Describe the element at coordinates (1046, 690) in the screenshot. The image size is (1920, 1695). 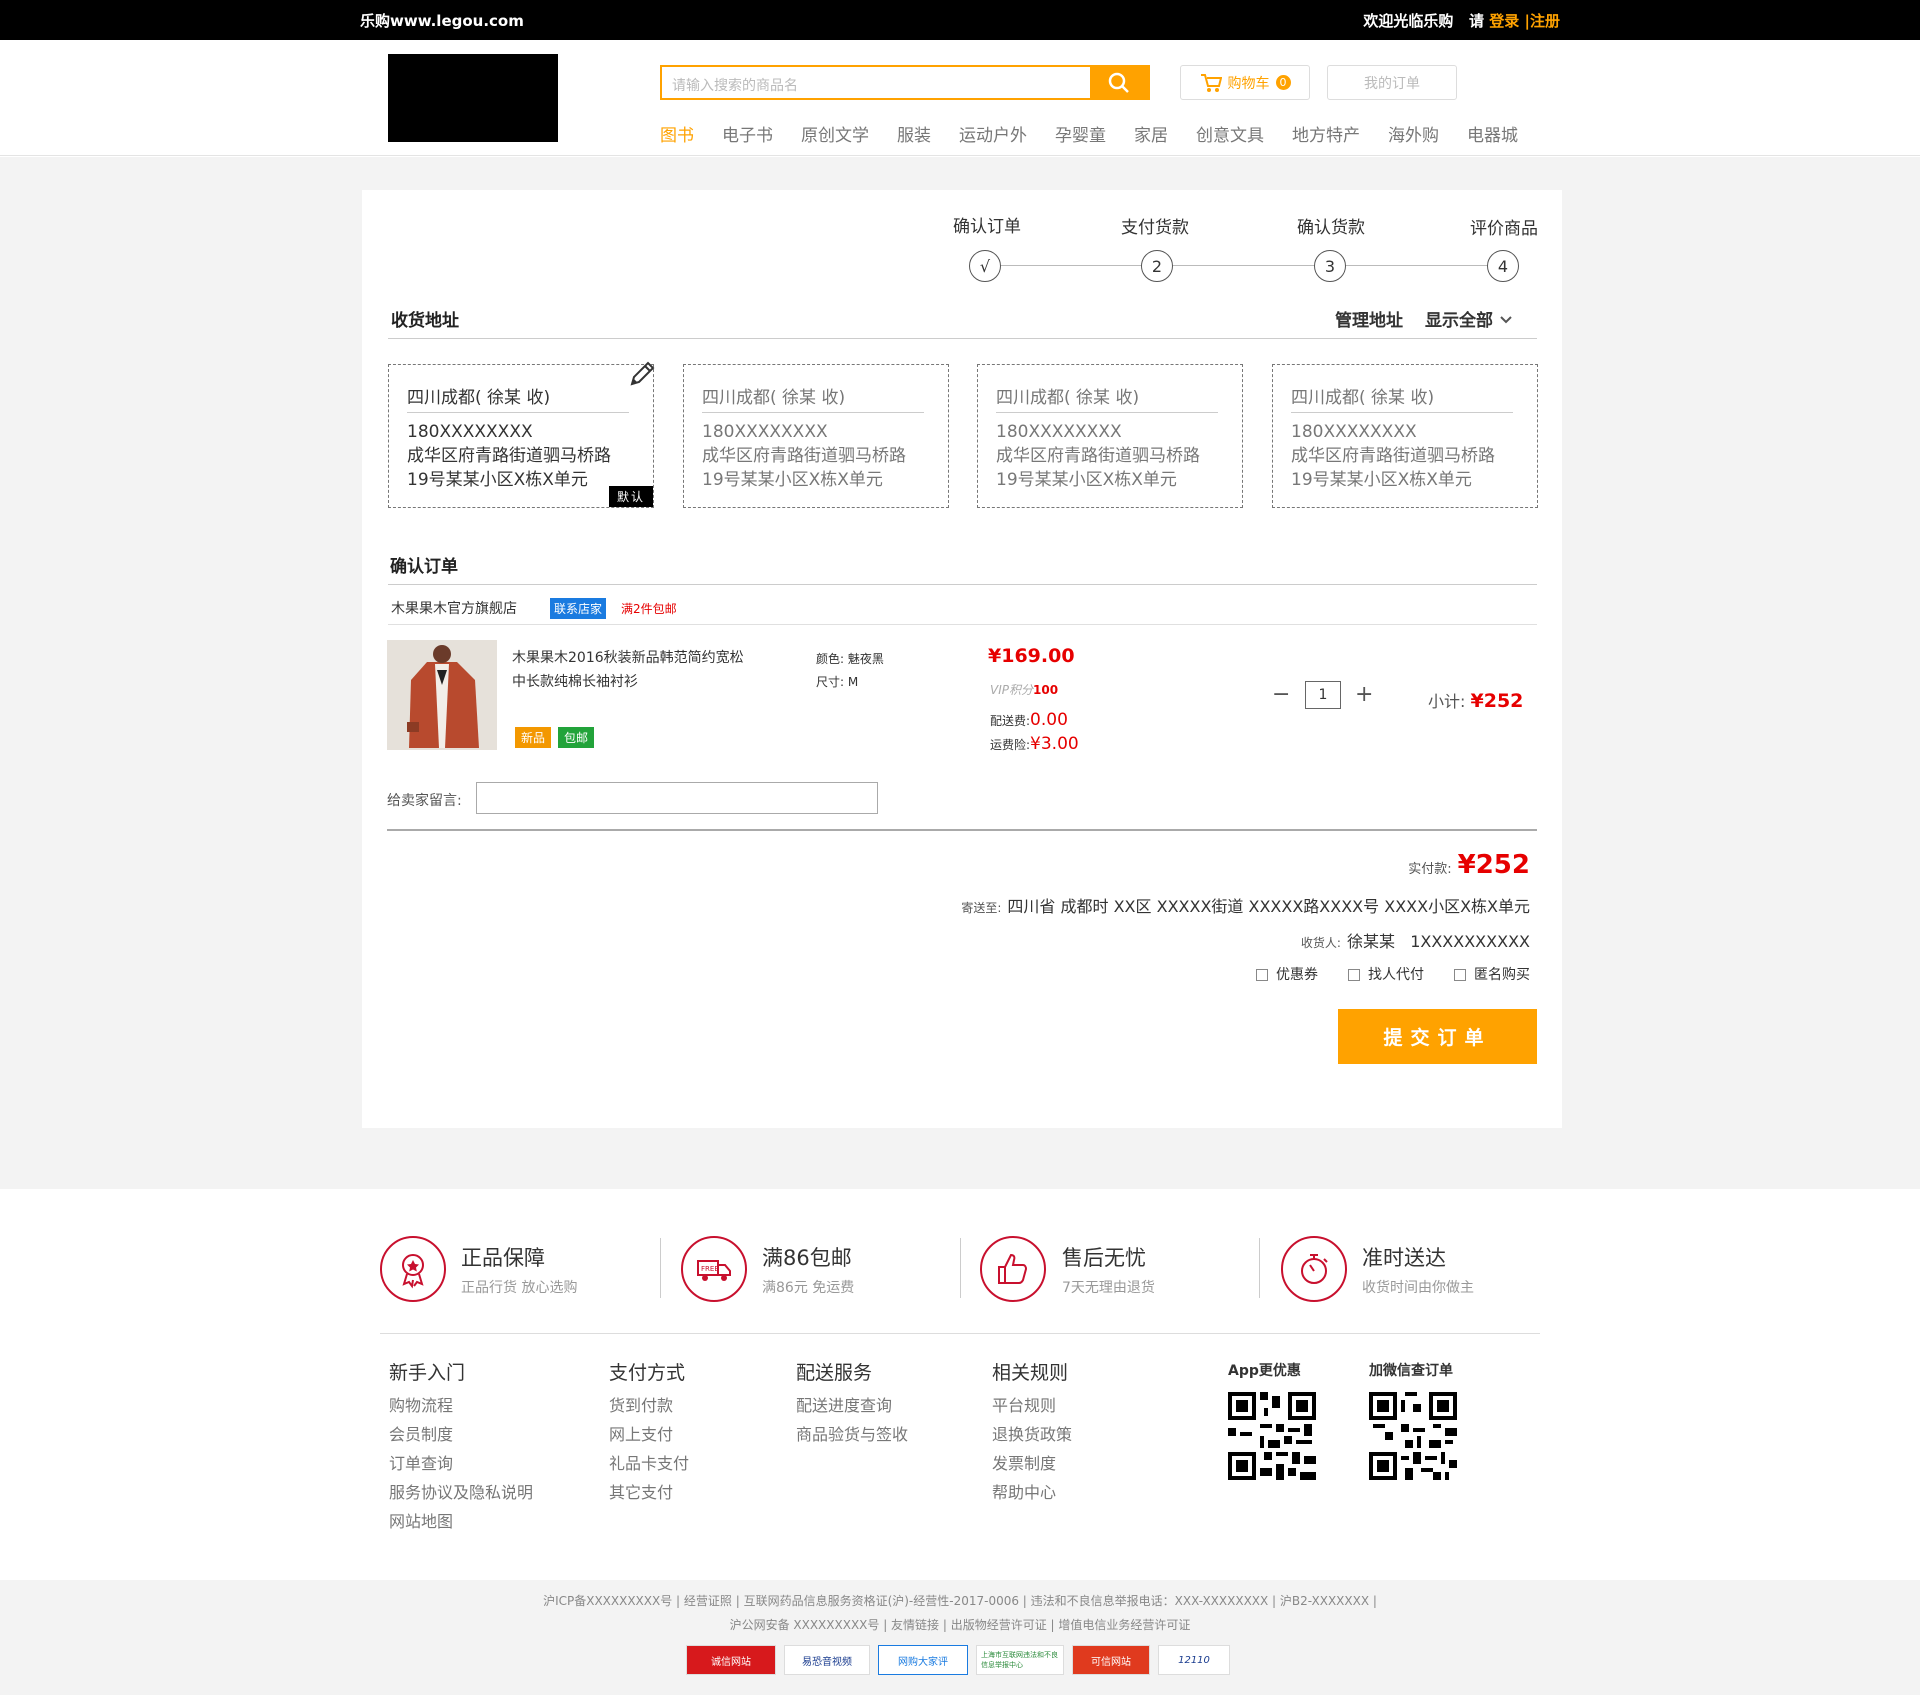
I see `vip-value: 100` at that location.